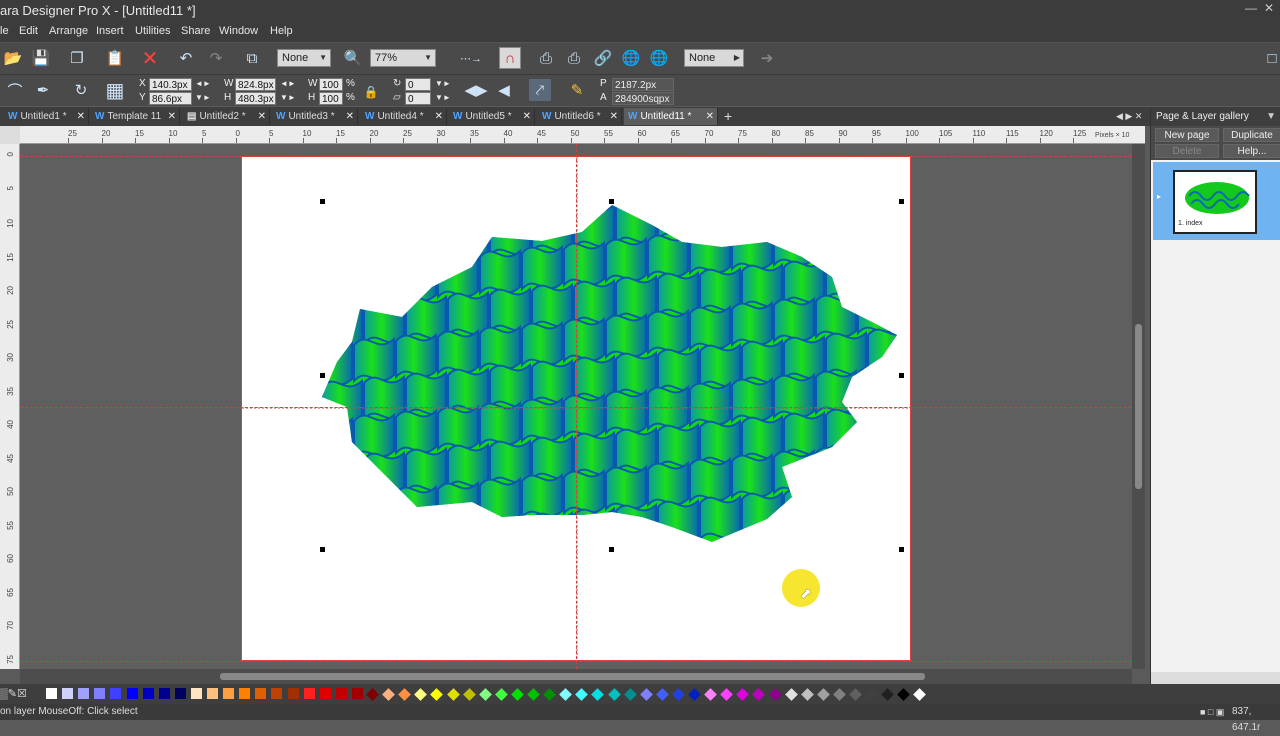 Image resolution: width=1280 pixels, height=736 pixels. What do you see at coordinates (68, 31) in the screenshot?
I see `menu-arrange: Arrange` at bounding box center [68, 31].